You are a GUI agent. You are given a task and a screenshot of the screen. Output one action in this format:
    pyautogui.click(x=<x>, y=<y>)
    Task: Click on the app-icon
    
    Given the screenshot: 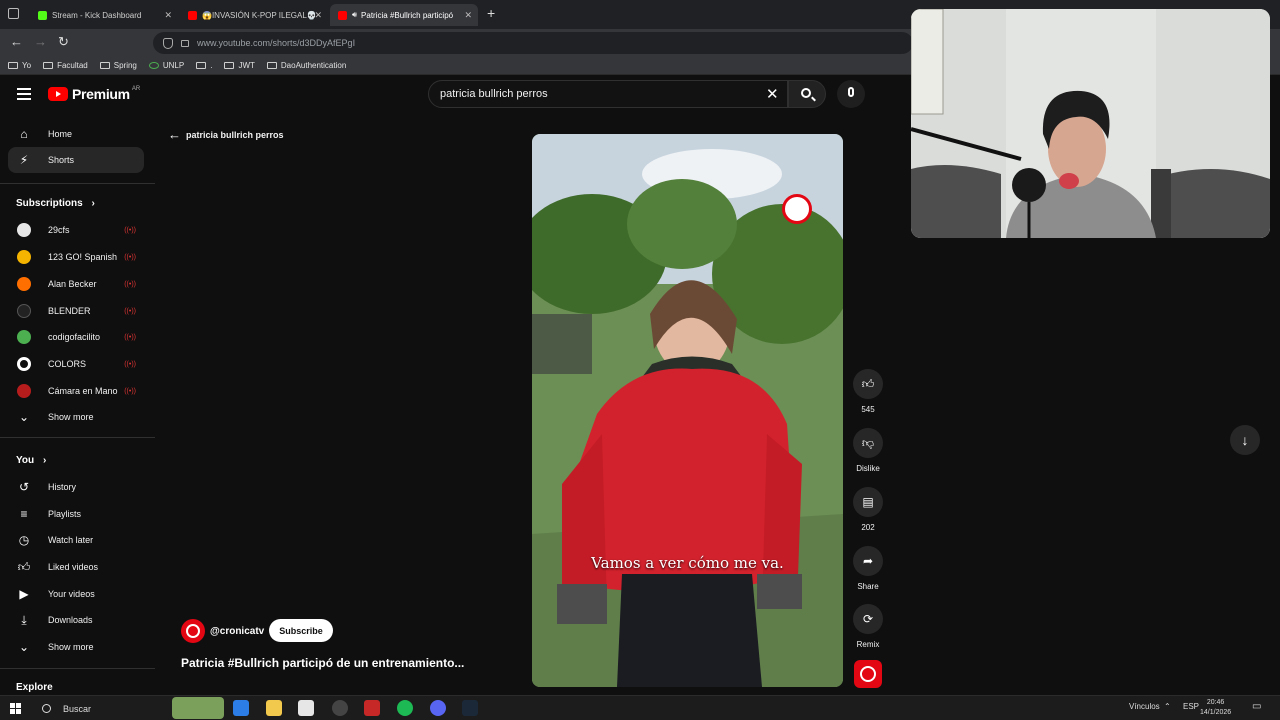 What is the action you would take?
    pyautogui.click(x=241, y=708)
    